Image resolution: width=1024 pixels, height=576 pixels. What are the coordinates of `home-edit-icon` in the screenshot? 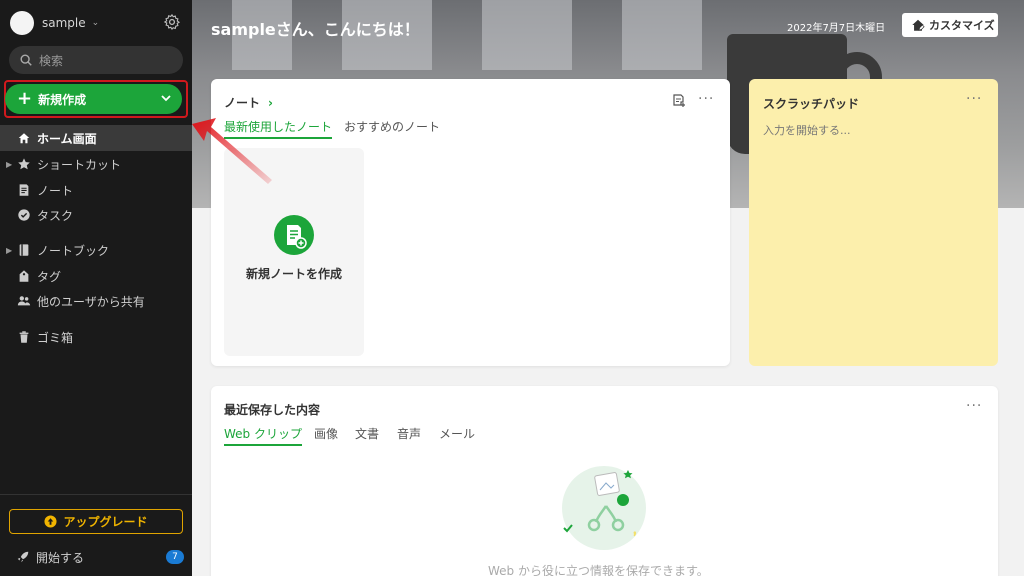 It's located at (918, 25).